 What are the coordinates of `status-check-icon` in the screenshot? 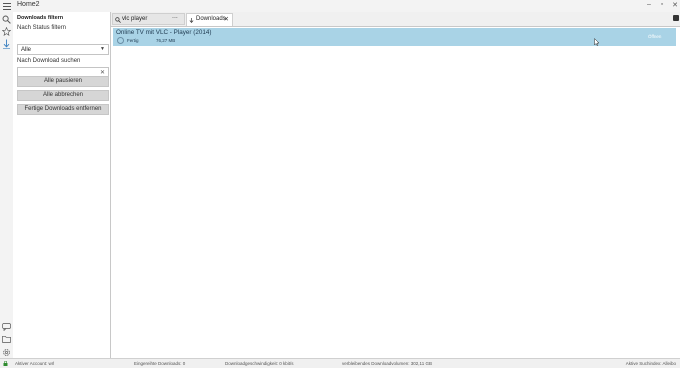 It's located at (120, 40).